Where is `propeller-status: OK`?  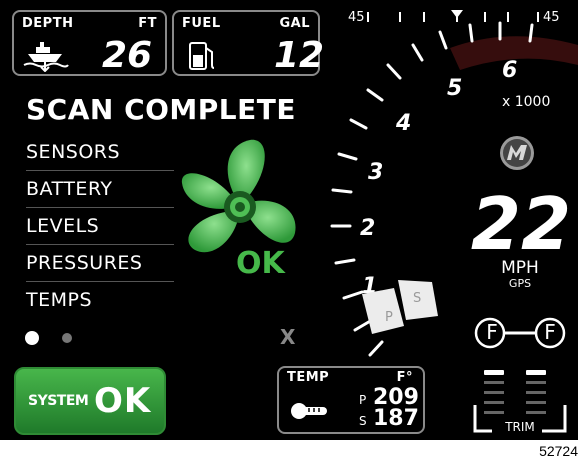 propeller-status: OK is located at coordinates (260, 263).